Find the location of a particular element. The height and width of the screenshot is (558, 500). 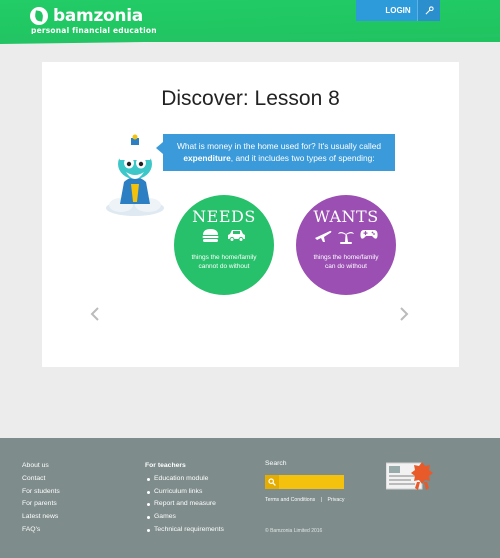

brand-name: bamzonia is located at coordinates (98, 16).